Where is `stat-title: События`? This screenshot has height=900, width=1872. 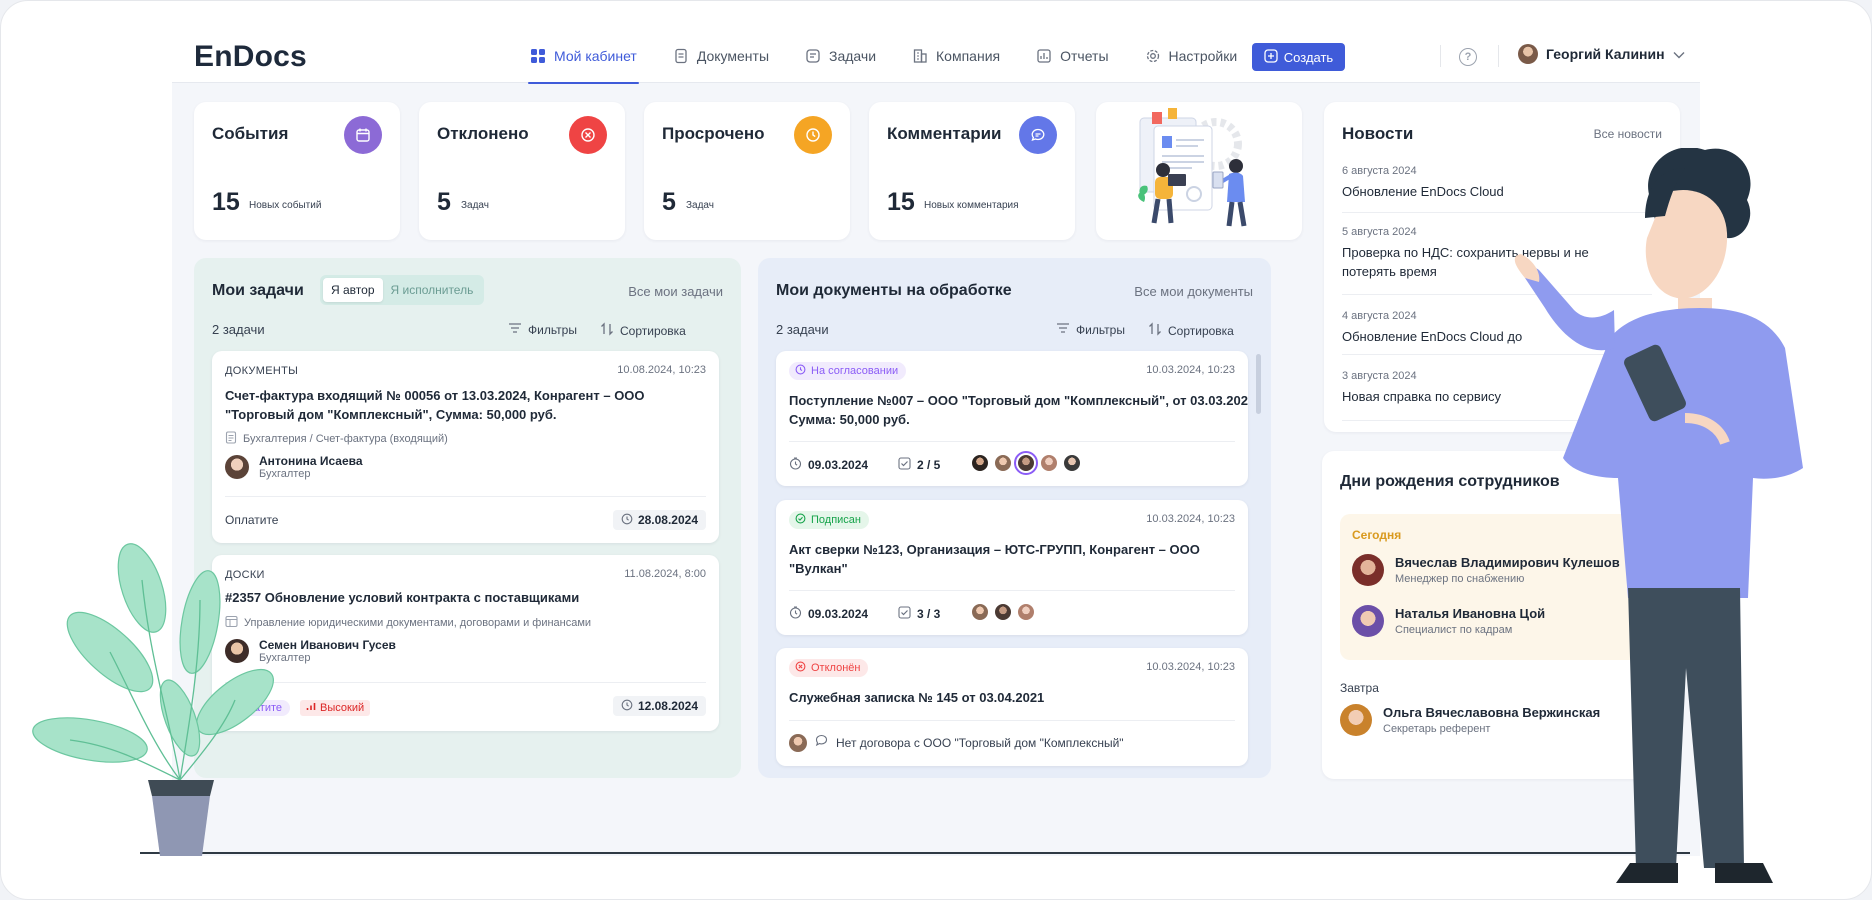 stat-title: События is located at coordinates (250, 133).